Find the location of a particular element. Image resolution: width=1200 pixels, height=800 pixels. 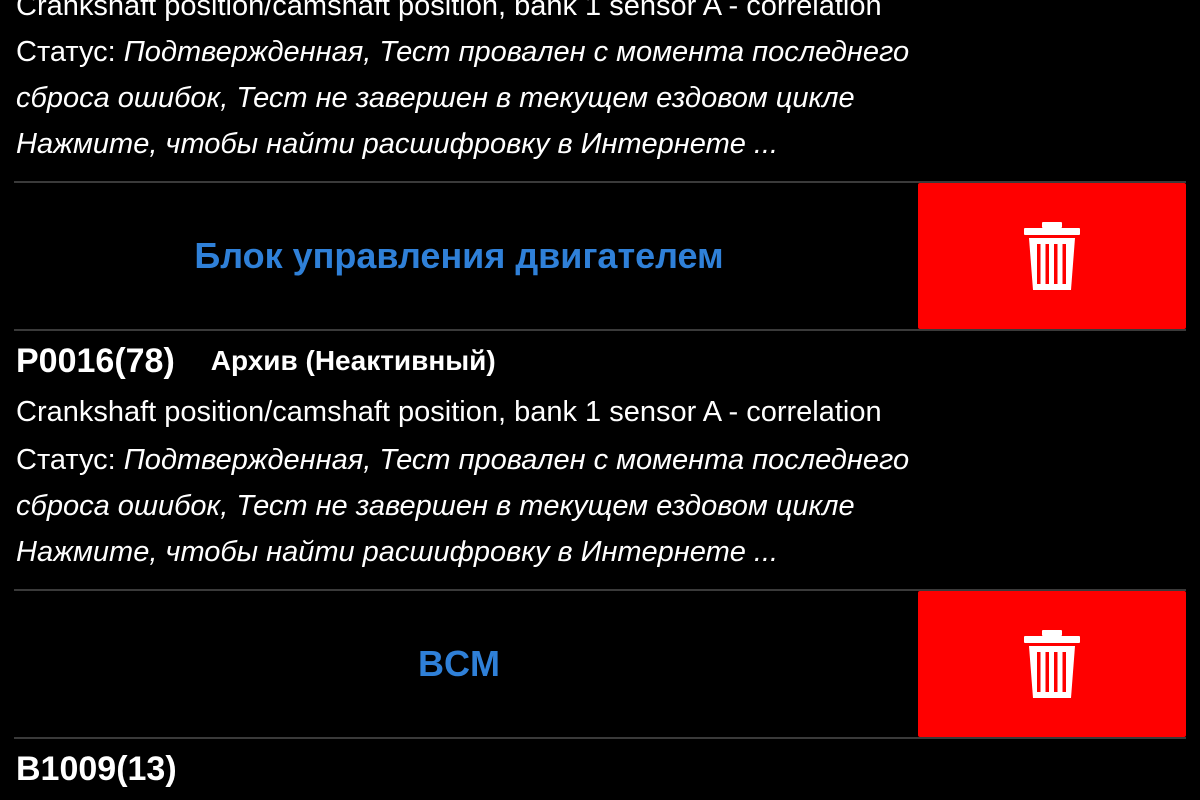

dtc-code-row: B1009(13) is located at coordinates (96, 769).